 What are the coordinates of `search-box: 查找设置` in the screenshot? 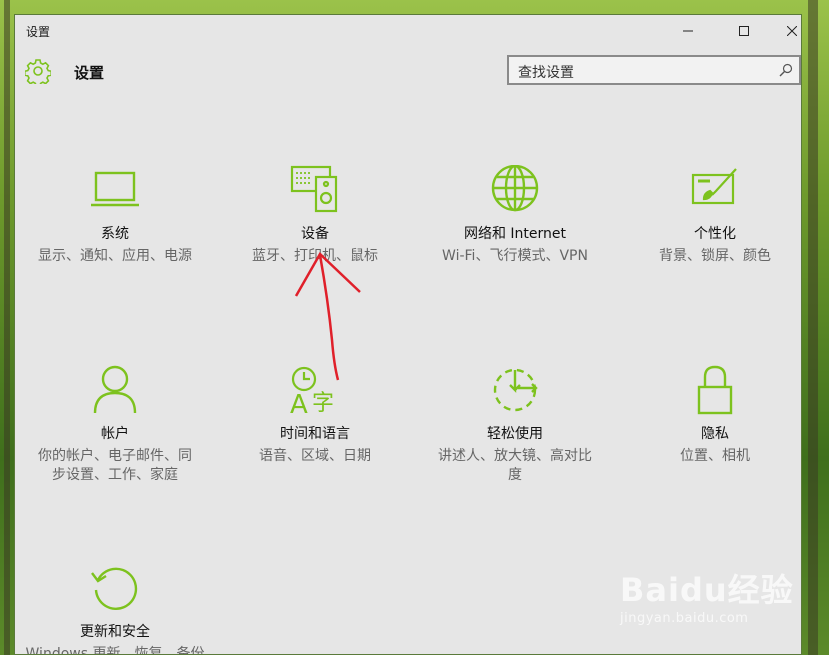 It's located at (654, 70).